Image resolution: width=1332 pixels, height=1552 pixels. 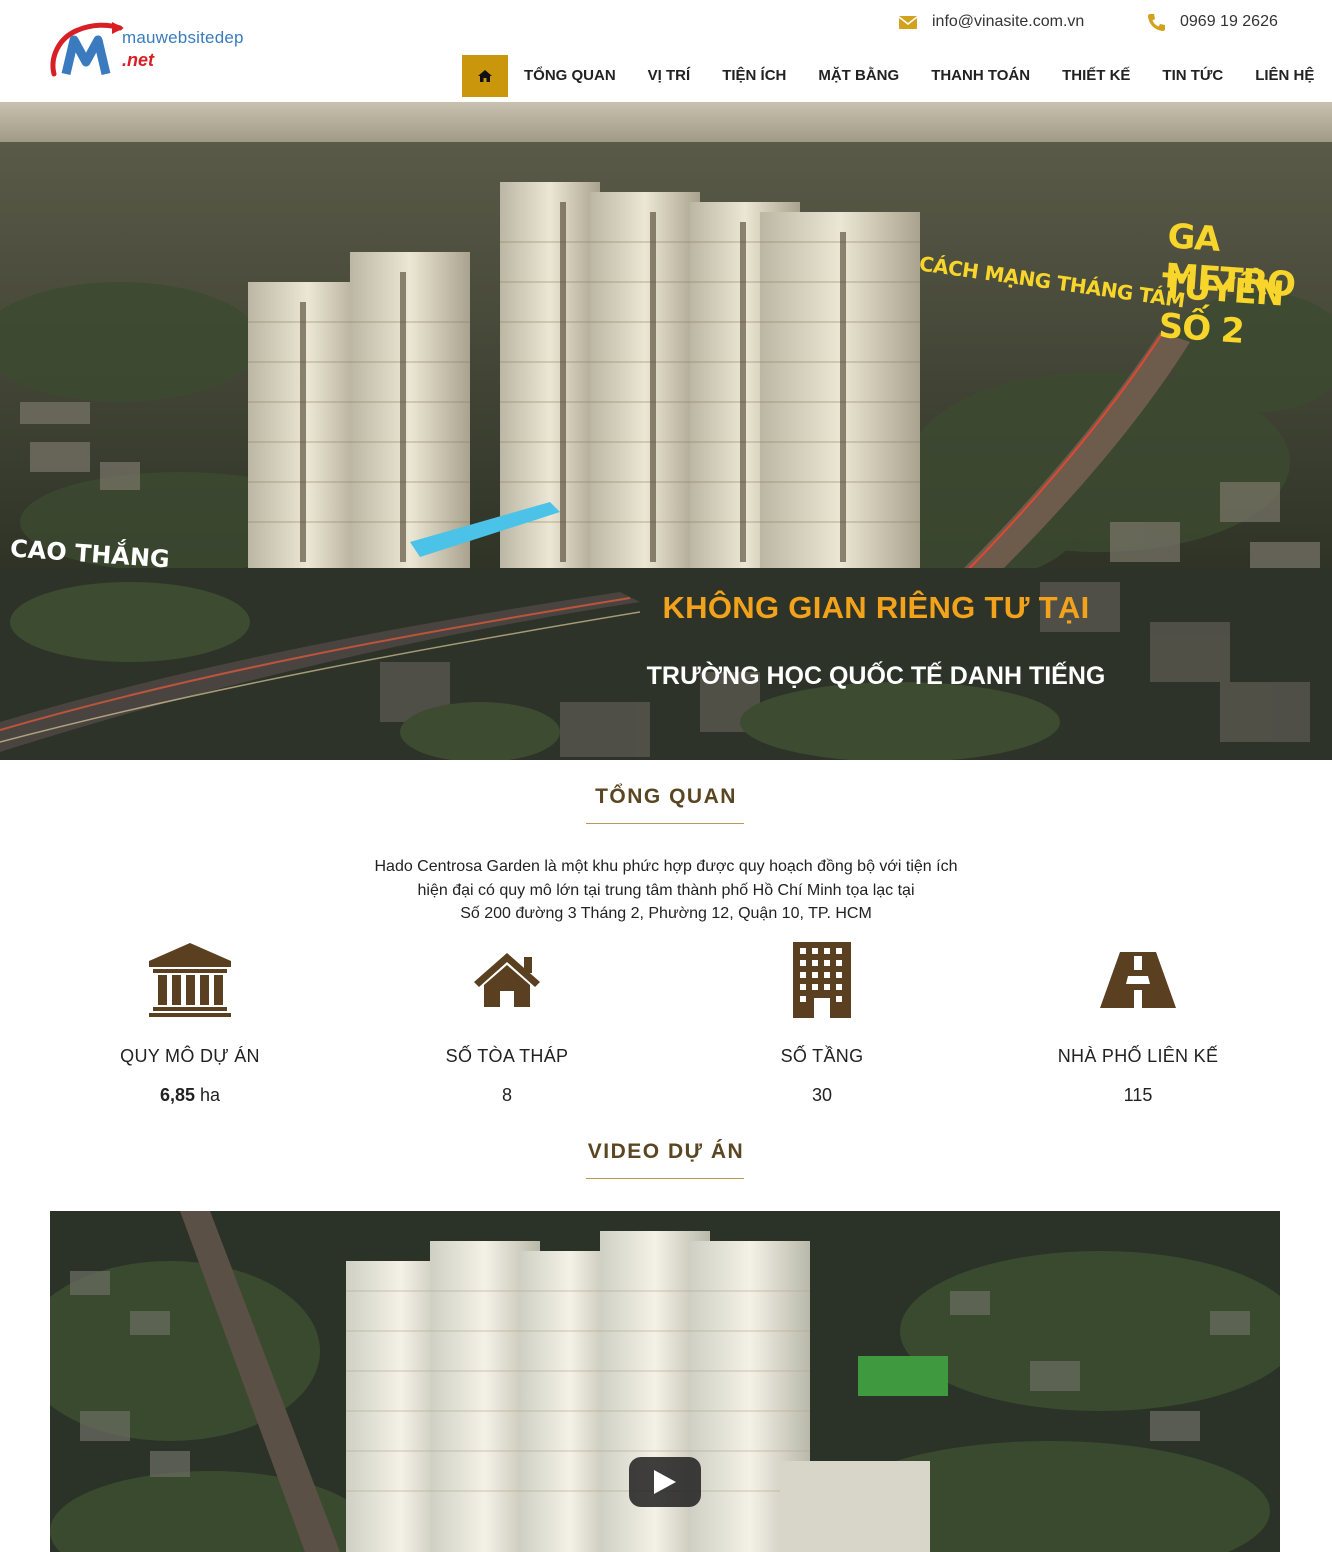 I want to click on stat-townhouse-count: NHÀ PHỐ LIÊN KẾ 115, so click(x=1138, y=1023).